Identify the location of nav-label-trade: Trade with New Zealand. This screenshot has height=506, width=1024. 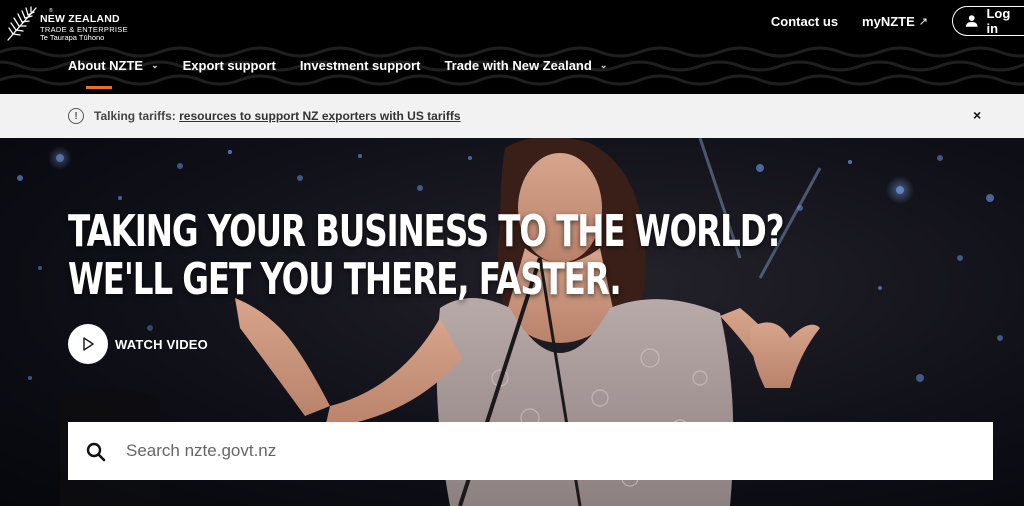
(518, 65).